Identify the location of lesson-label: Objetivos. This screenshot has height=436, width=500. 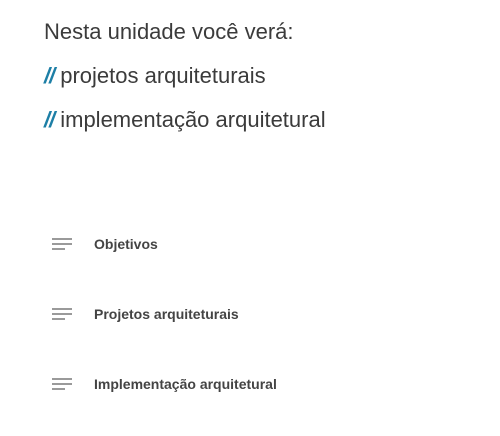
(126, 244).